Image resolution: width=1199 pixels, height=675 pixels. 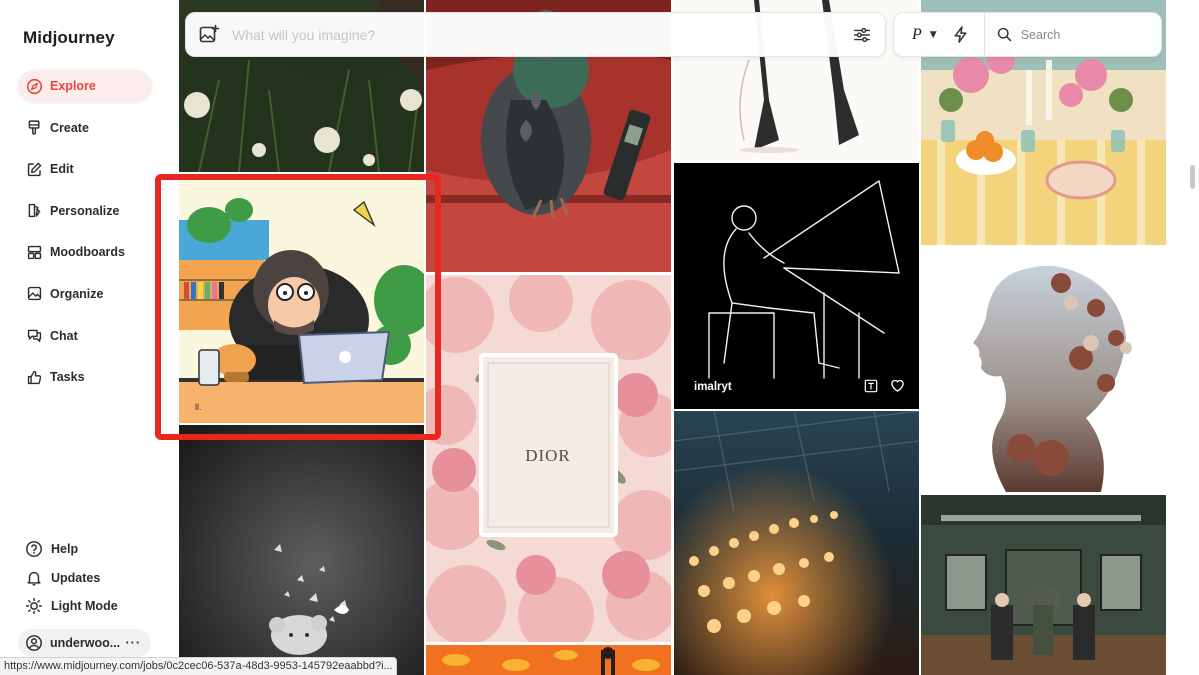 I want to click on sidebar-item-label: Organize, so click(x=77, y=293).